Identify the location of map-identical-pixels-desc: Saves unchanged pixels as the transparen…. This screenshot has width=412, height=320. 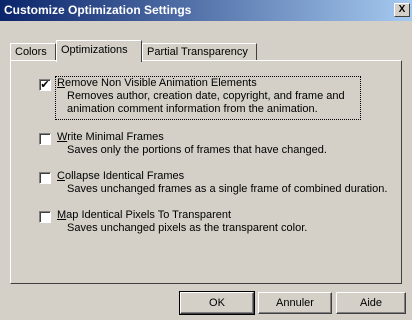
(187, 228).